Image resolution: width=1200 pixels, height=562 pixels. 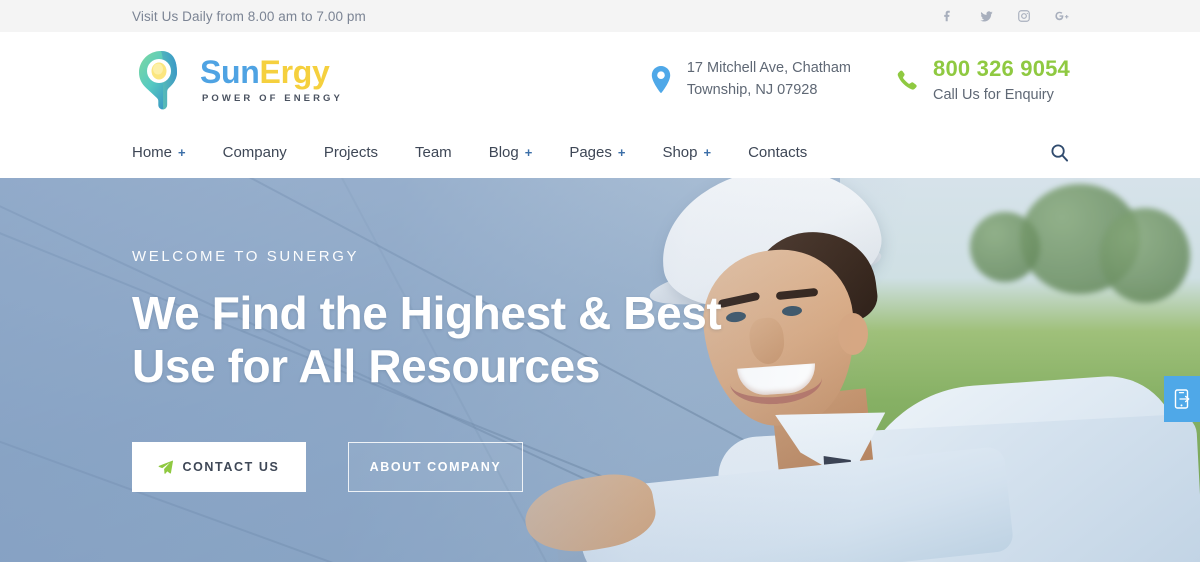 I want to click on contact-us-label: CONTACT US, so click(x=231, y=467).